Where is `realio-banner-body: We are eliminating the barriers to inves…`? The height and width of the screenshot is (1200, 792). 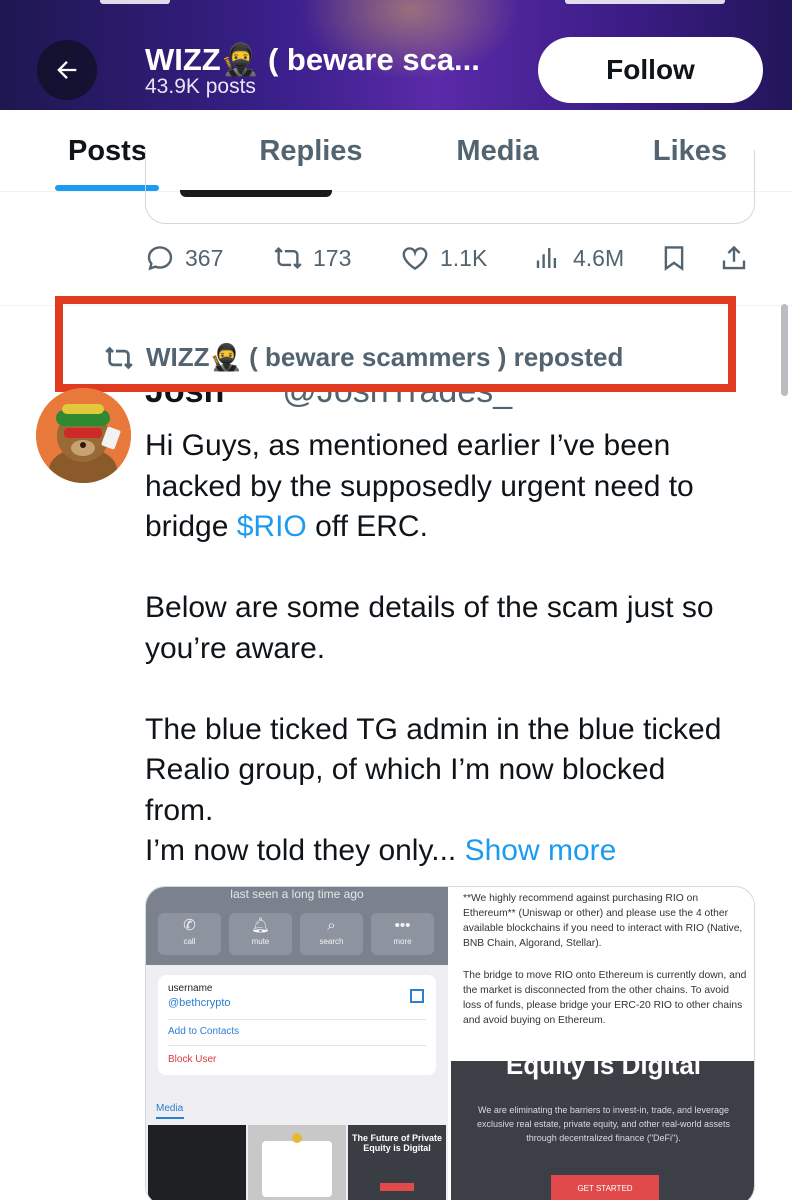 realio-banner-body: We are eliminating the barriers to inves… is located at coordinates (603, 1124).